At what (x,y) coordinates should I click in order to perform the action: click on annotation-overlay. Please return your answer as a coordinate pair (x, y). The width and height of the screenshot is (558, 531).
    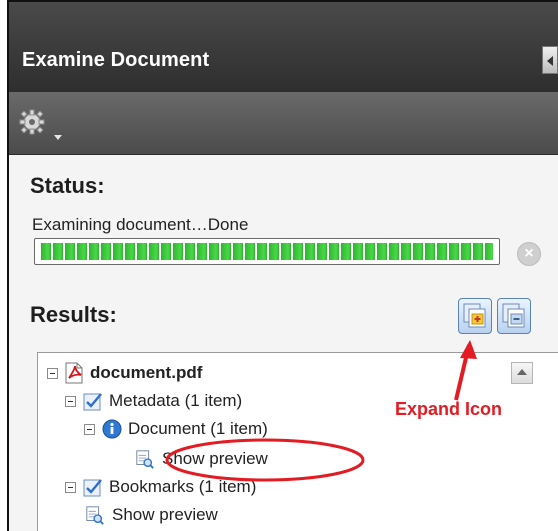
    Looking at the image, I should click on (321, 411).